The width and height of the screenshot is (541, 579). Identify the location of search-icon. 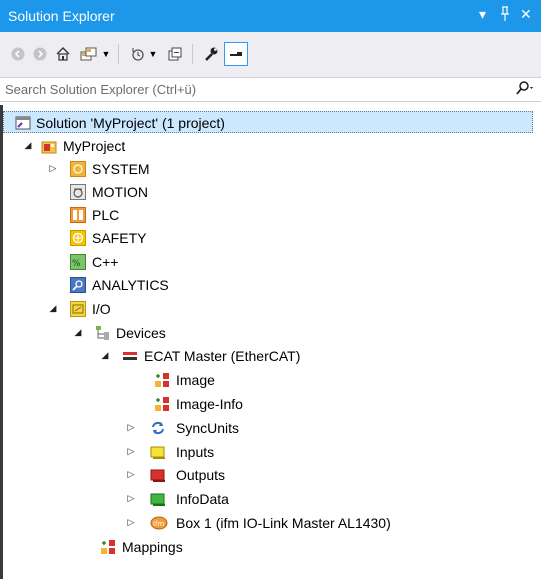
(526, 89).